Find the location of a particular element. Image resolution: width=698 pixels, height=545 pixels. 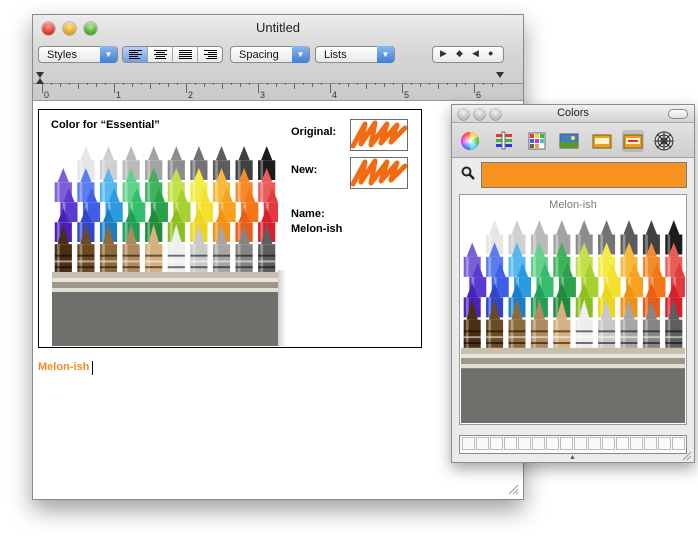

new-label: New: is located at coordinates (304, 170).